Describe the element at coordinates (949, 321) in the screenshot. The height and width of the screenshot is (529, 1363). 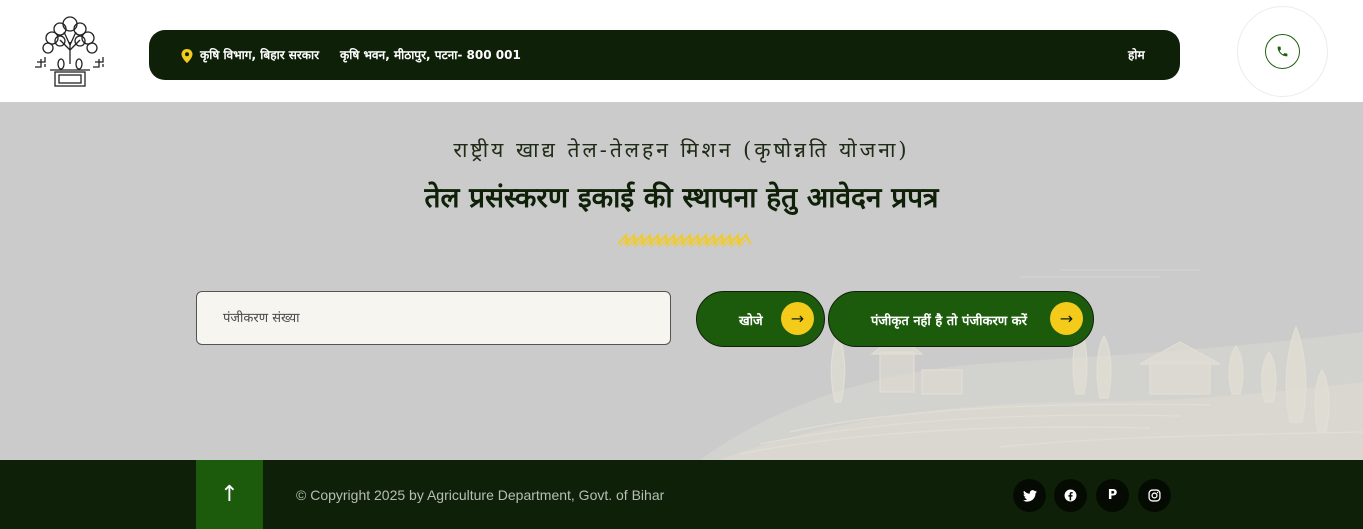
I see `register-button-label: पंजीकृत नहीं है तो पंजीकरण करें` at that location.